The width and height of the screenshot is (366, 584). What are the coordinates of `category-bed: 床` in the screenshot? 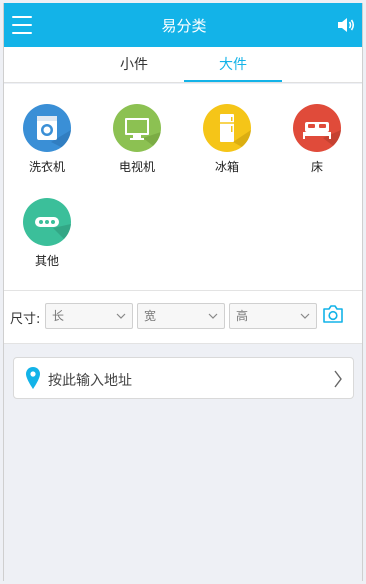 It's located at (317, 139).